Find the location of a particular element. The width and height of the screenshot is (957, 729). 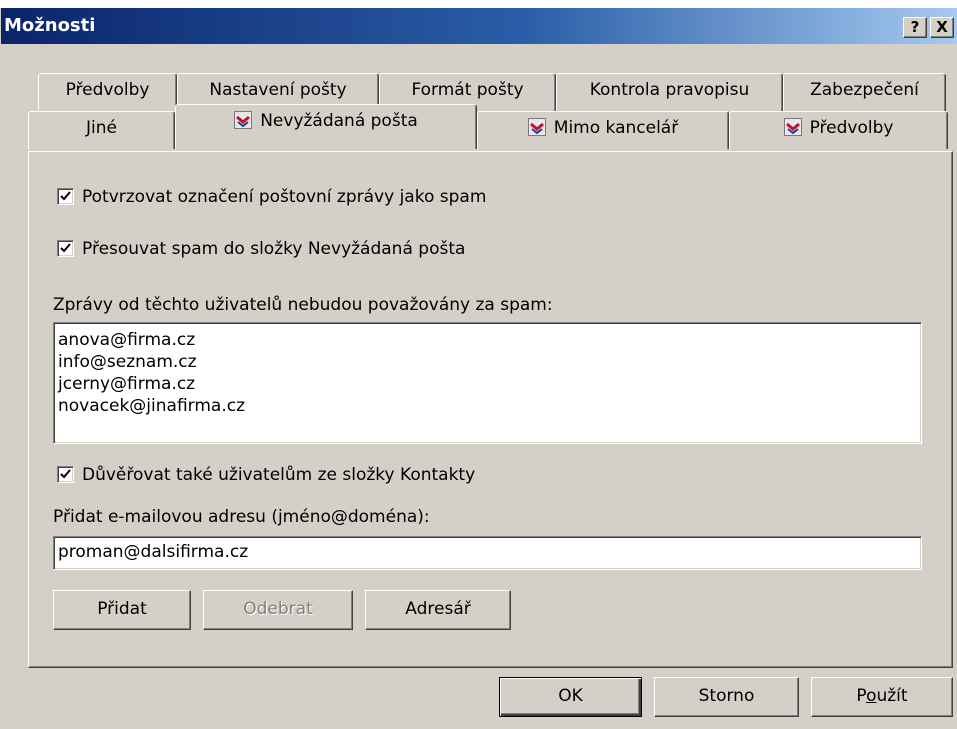

tab-predvolby: Předvolby is located at coordinates (107, 92).